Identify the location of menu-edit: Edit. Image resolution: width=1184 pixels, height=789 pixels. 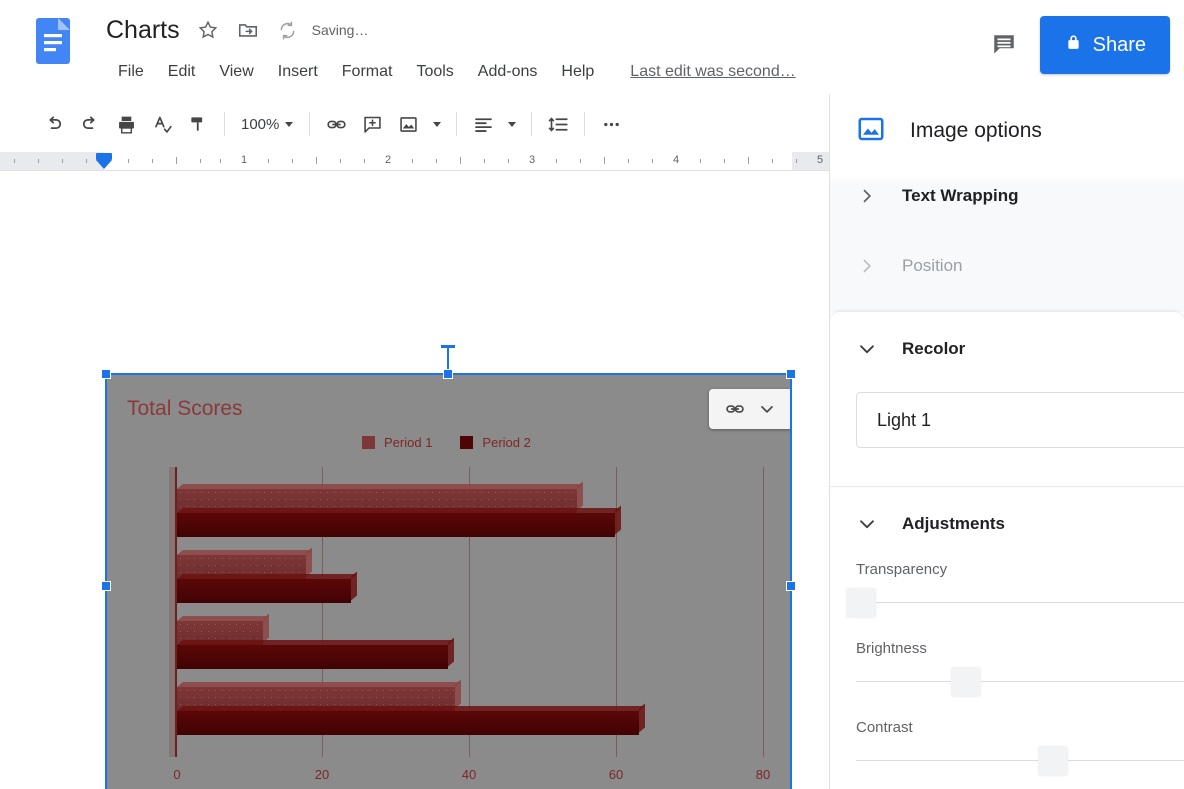
(182, 72).